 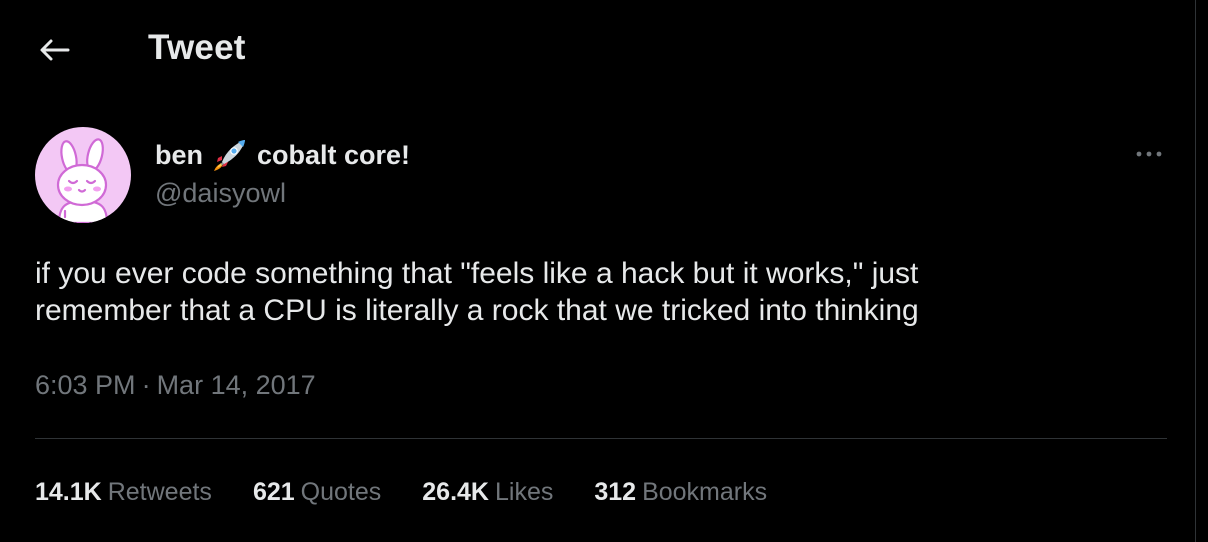 I want to click on likes-count: 26.4K, so click(x=455, y=492).